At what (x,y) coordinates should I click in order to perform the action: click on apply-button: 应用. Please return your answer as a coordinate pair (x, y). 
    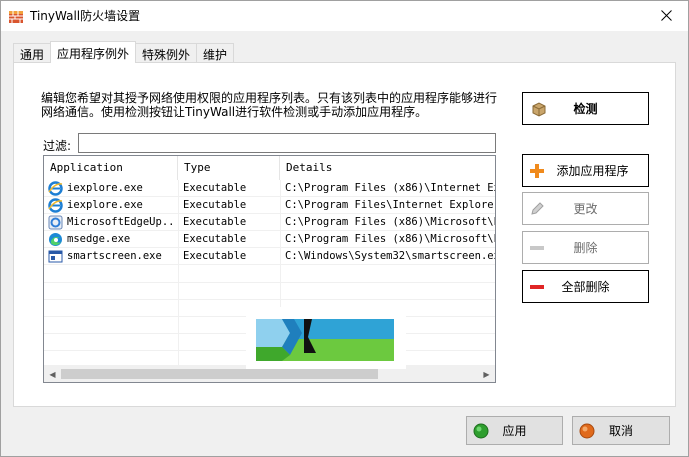
    Looking at the image, I should click on (514, 430).